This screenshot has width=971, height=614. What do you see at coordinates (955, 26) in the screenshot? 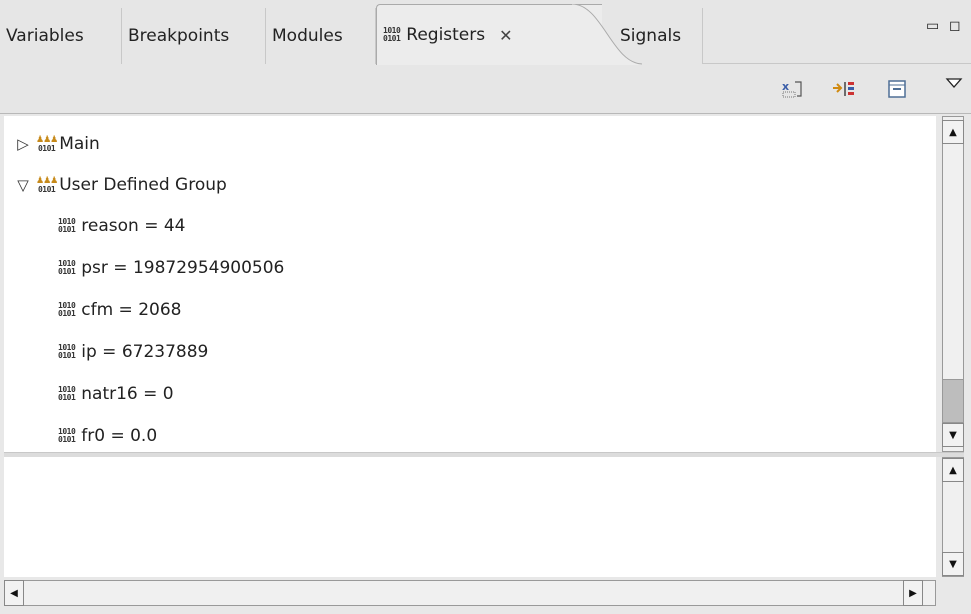
I see `maximize-icon: ◻` at bounding box center [955, 26].